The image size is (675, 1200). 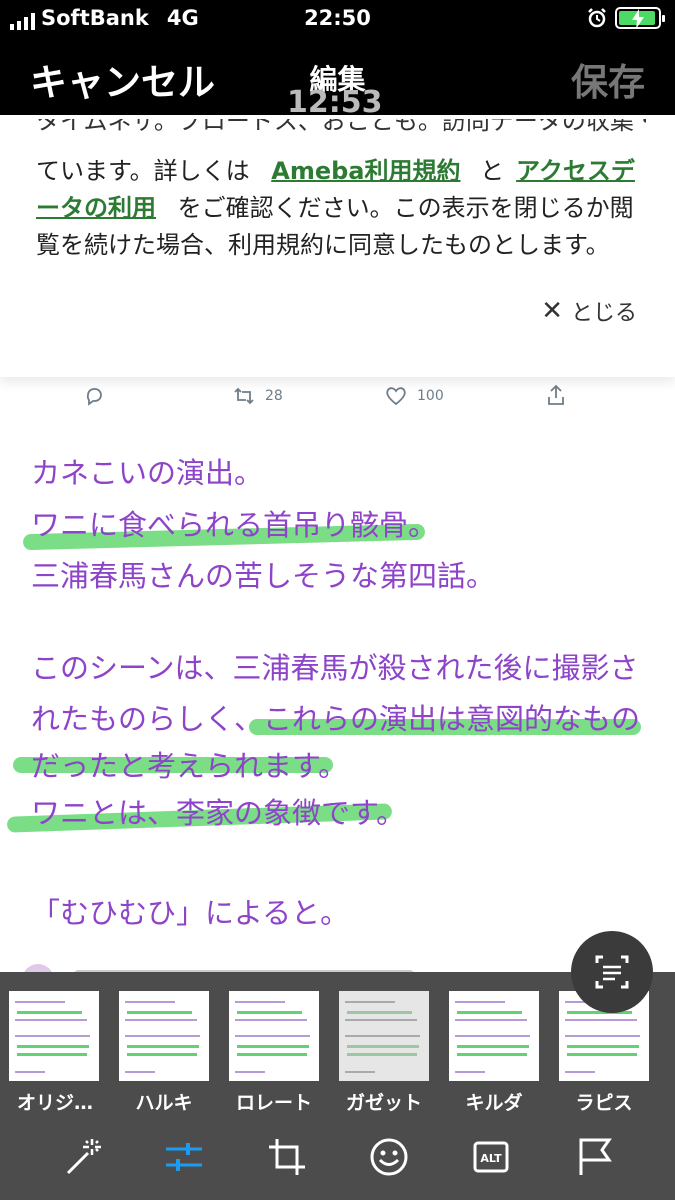 I want to click on flag-icon, so click(x=595, y=1157).